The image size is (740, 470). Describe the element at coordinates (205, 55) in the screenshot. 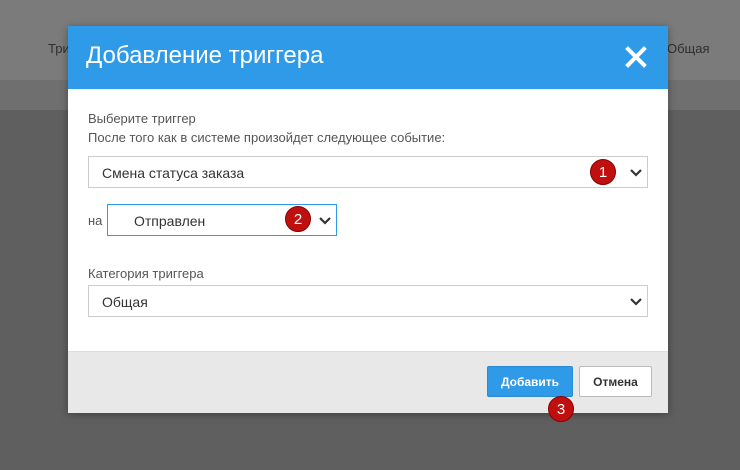

I see `dialog-title: Добавление триггера` at that location.